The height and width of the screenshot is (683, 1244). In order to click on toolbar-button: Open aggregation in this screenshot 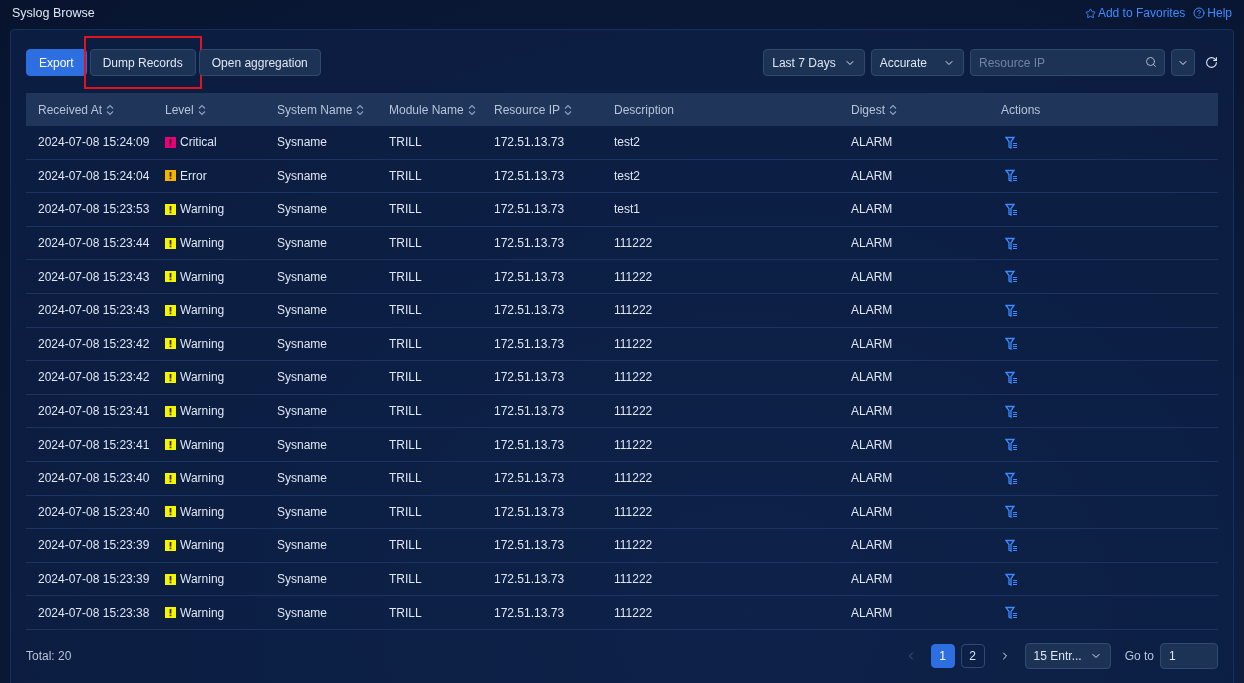, I will do `click(259, 62)`.